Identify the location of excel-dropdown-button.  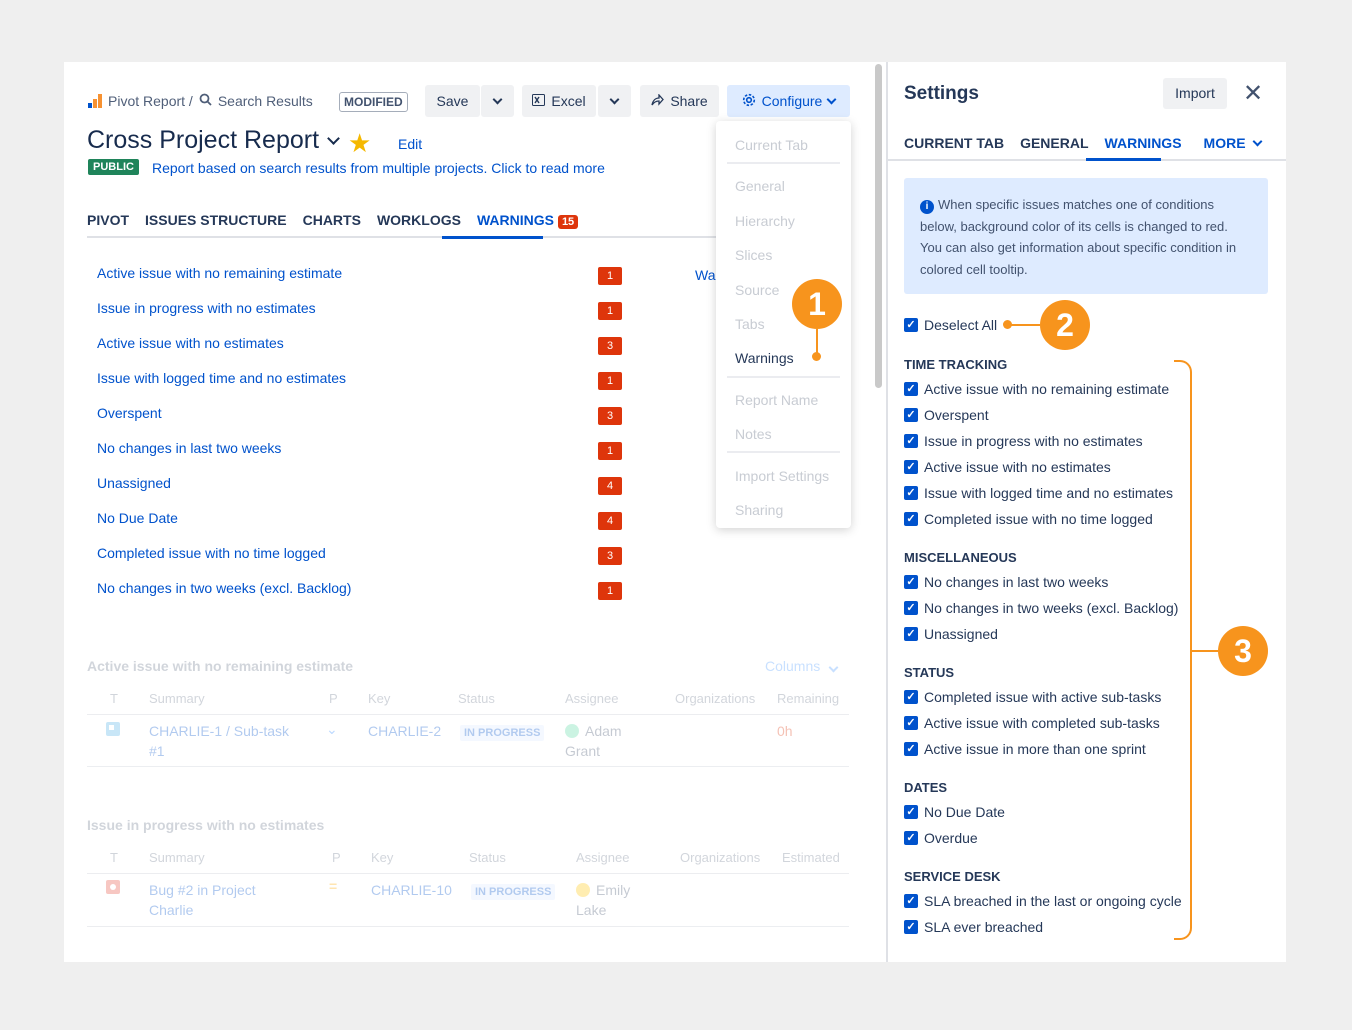
(614, 101).